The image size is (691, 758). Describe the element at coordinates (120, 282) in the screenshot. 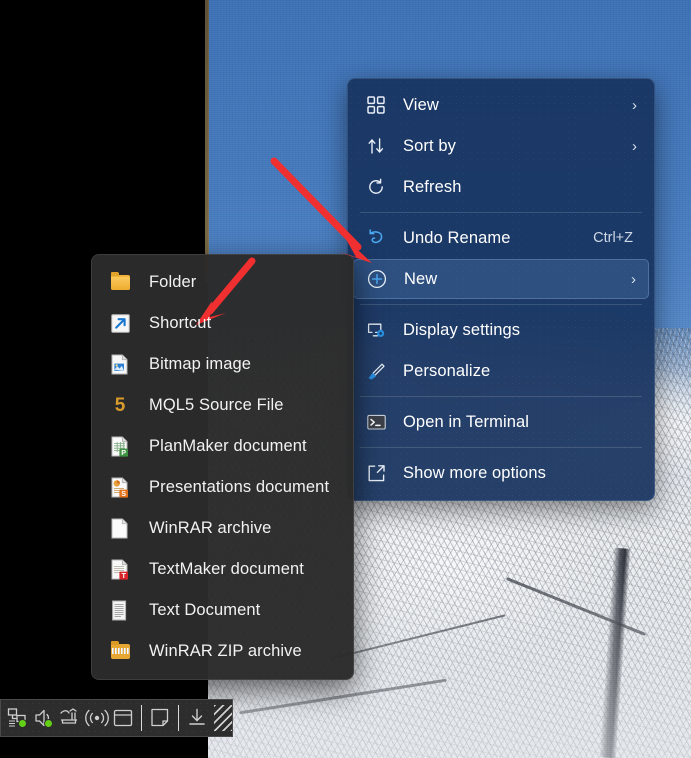

I see `folder-icon` at that location.